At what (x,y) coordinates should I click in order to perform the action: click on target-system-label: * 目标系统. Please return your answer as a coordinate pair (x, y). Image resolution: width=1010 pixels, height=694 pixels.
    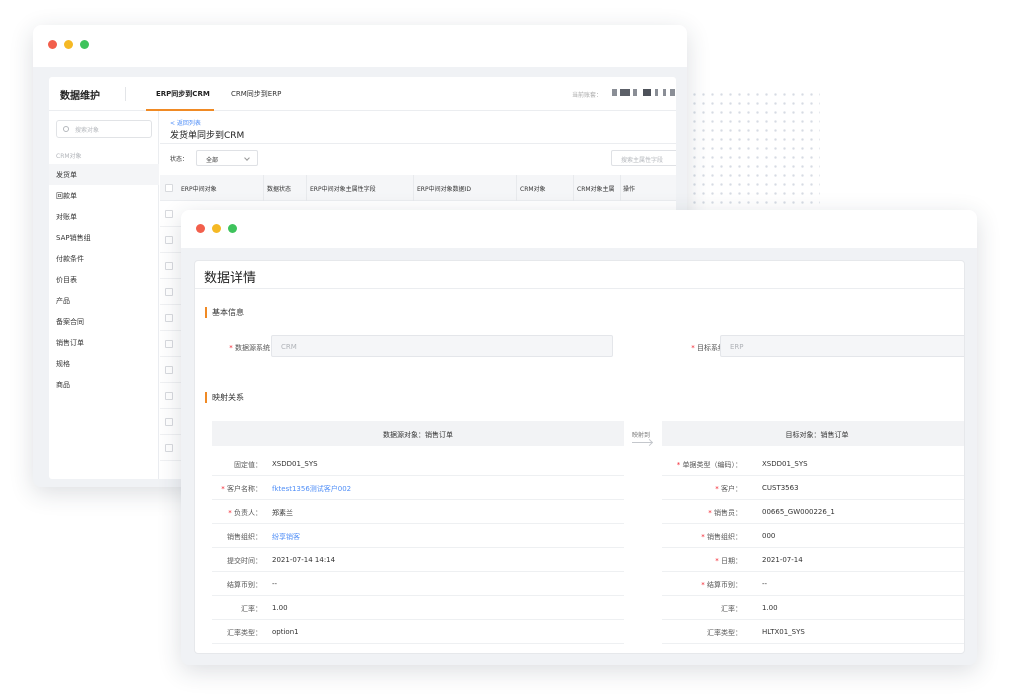
    Looking at the image, I should click on (708, 348).